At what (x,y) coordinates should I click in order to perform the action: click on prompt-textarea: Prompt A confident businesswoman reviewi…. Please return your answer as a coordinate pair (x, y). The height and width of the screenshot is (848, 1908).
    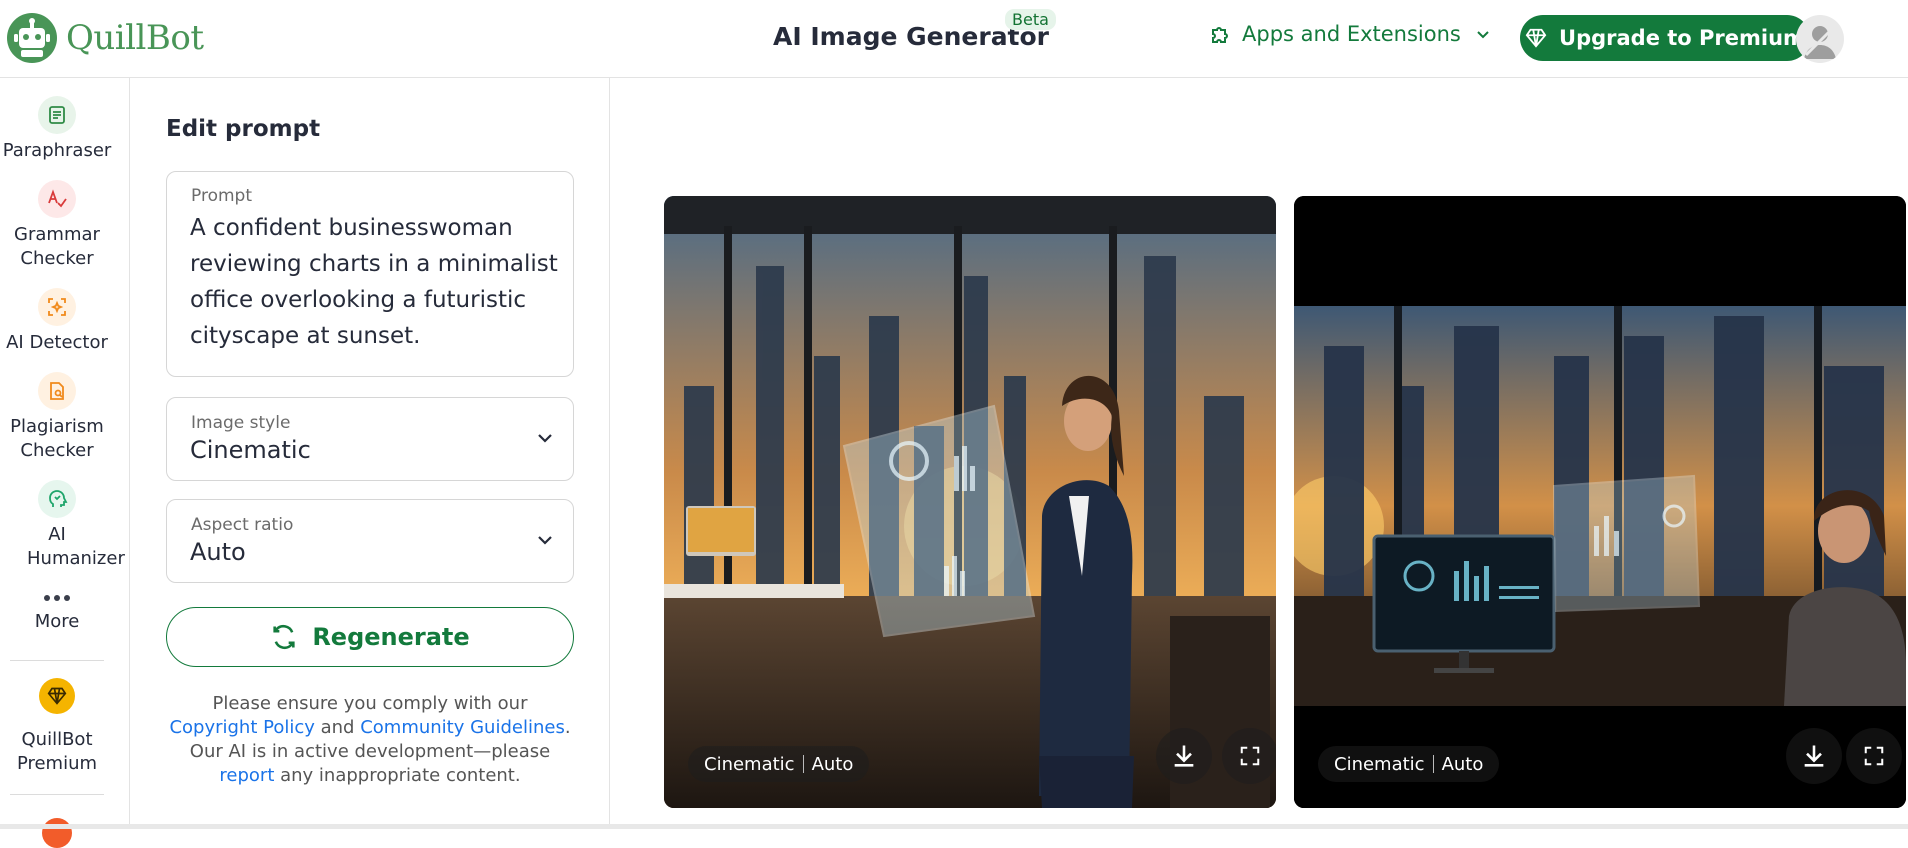
    Looking at the image, I should click on (370, 274).